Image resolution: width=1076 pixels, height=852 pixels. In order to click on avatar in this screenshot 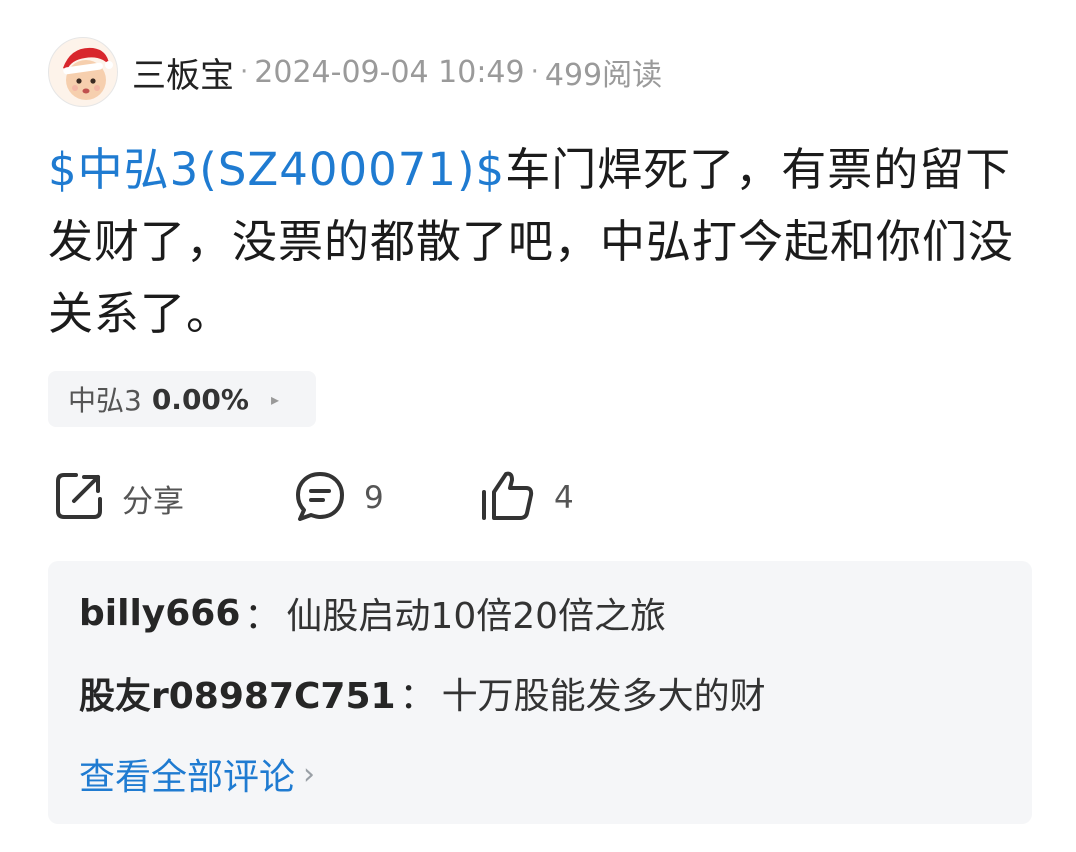, I will do `click(83, 72)`.